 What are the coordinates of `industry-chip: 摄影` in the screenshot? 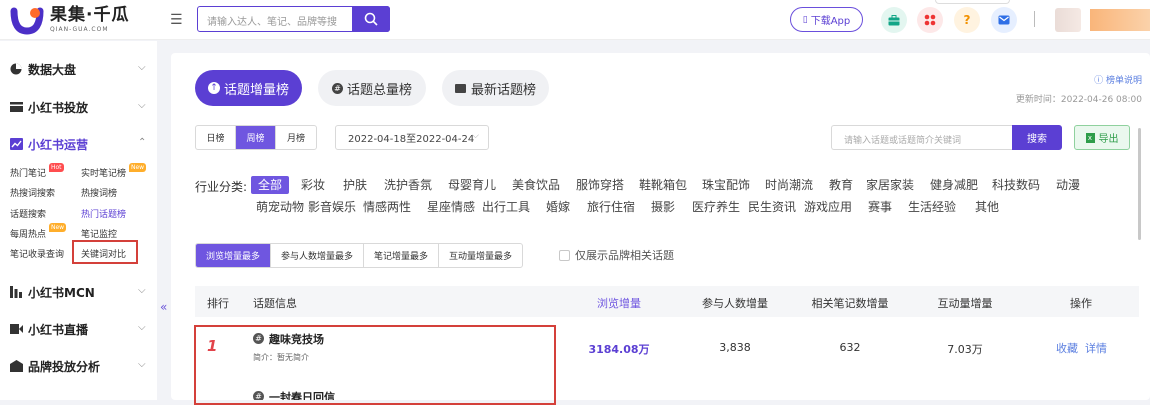 It's located at (663, 207).